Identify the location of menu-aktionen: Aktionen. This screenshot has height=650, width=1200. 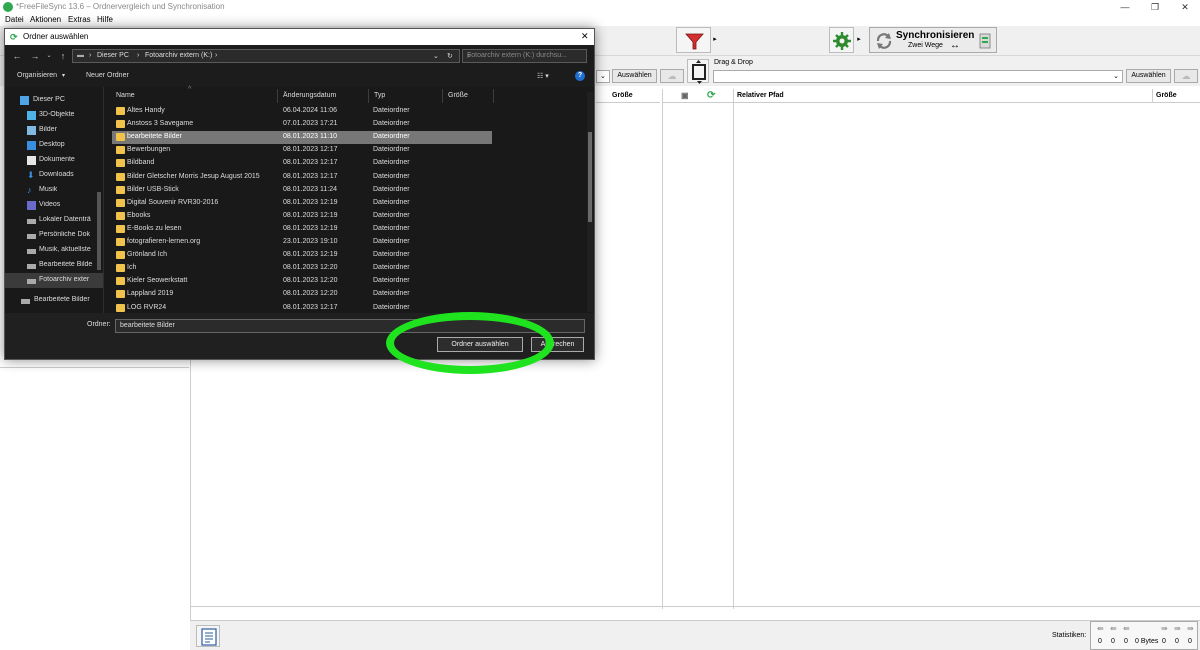
(45, 19).